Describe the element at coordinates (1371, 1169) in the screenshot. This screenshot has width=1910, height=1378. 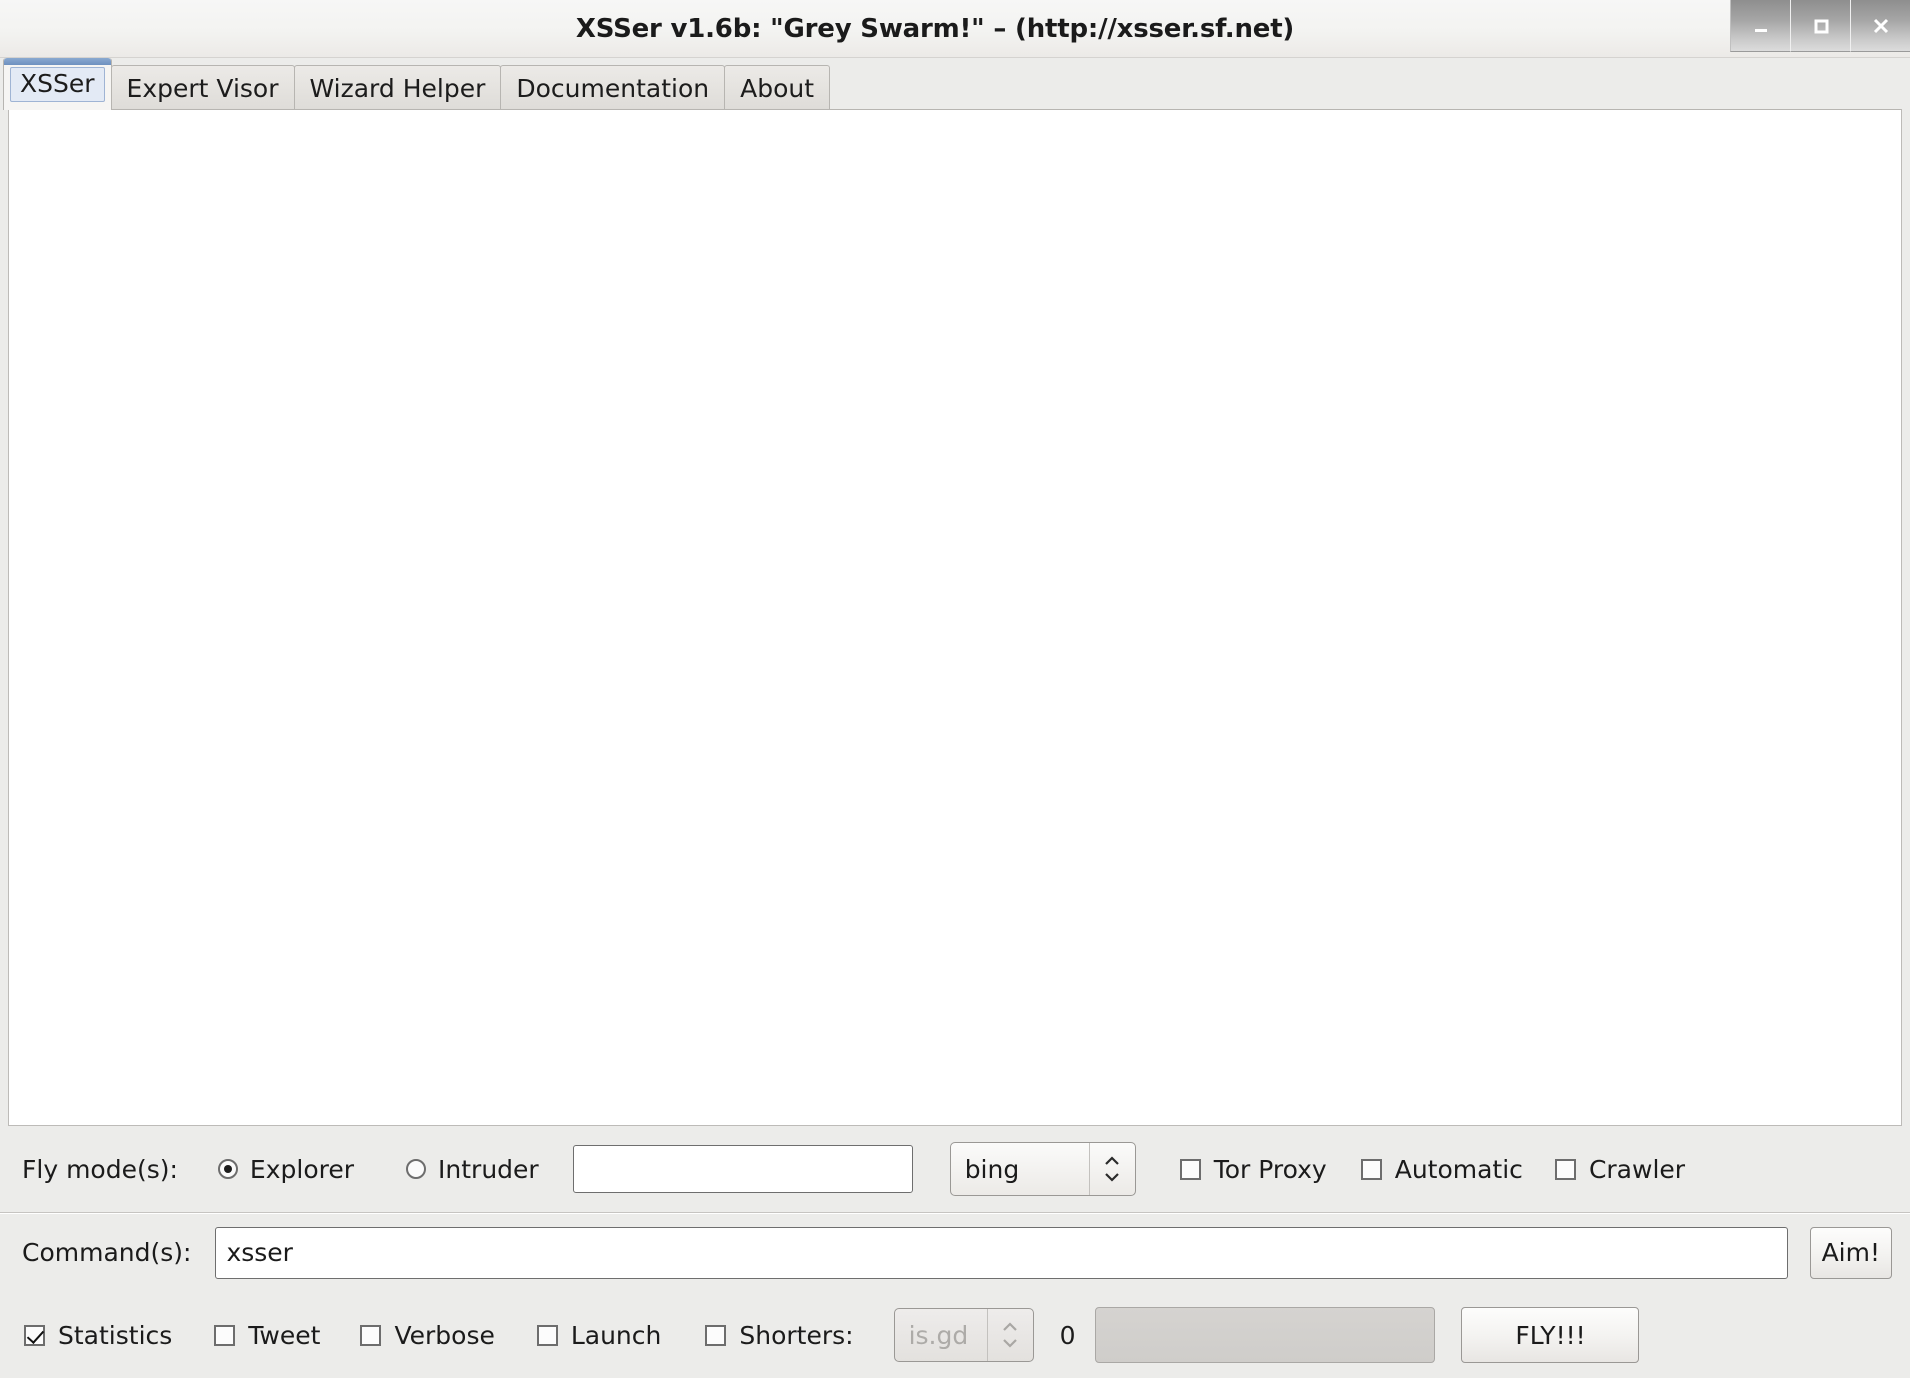
I see `checkbox-automatic-box` at that location.